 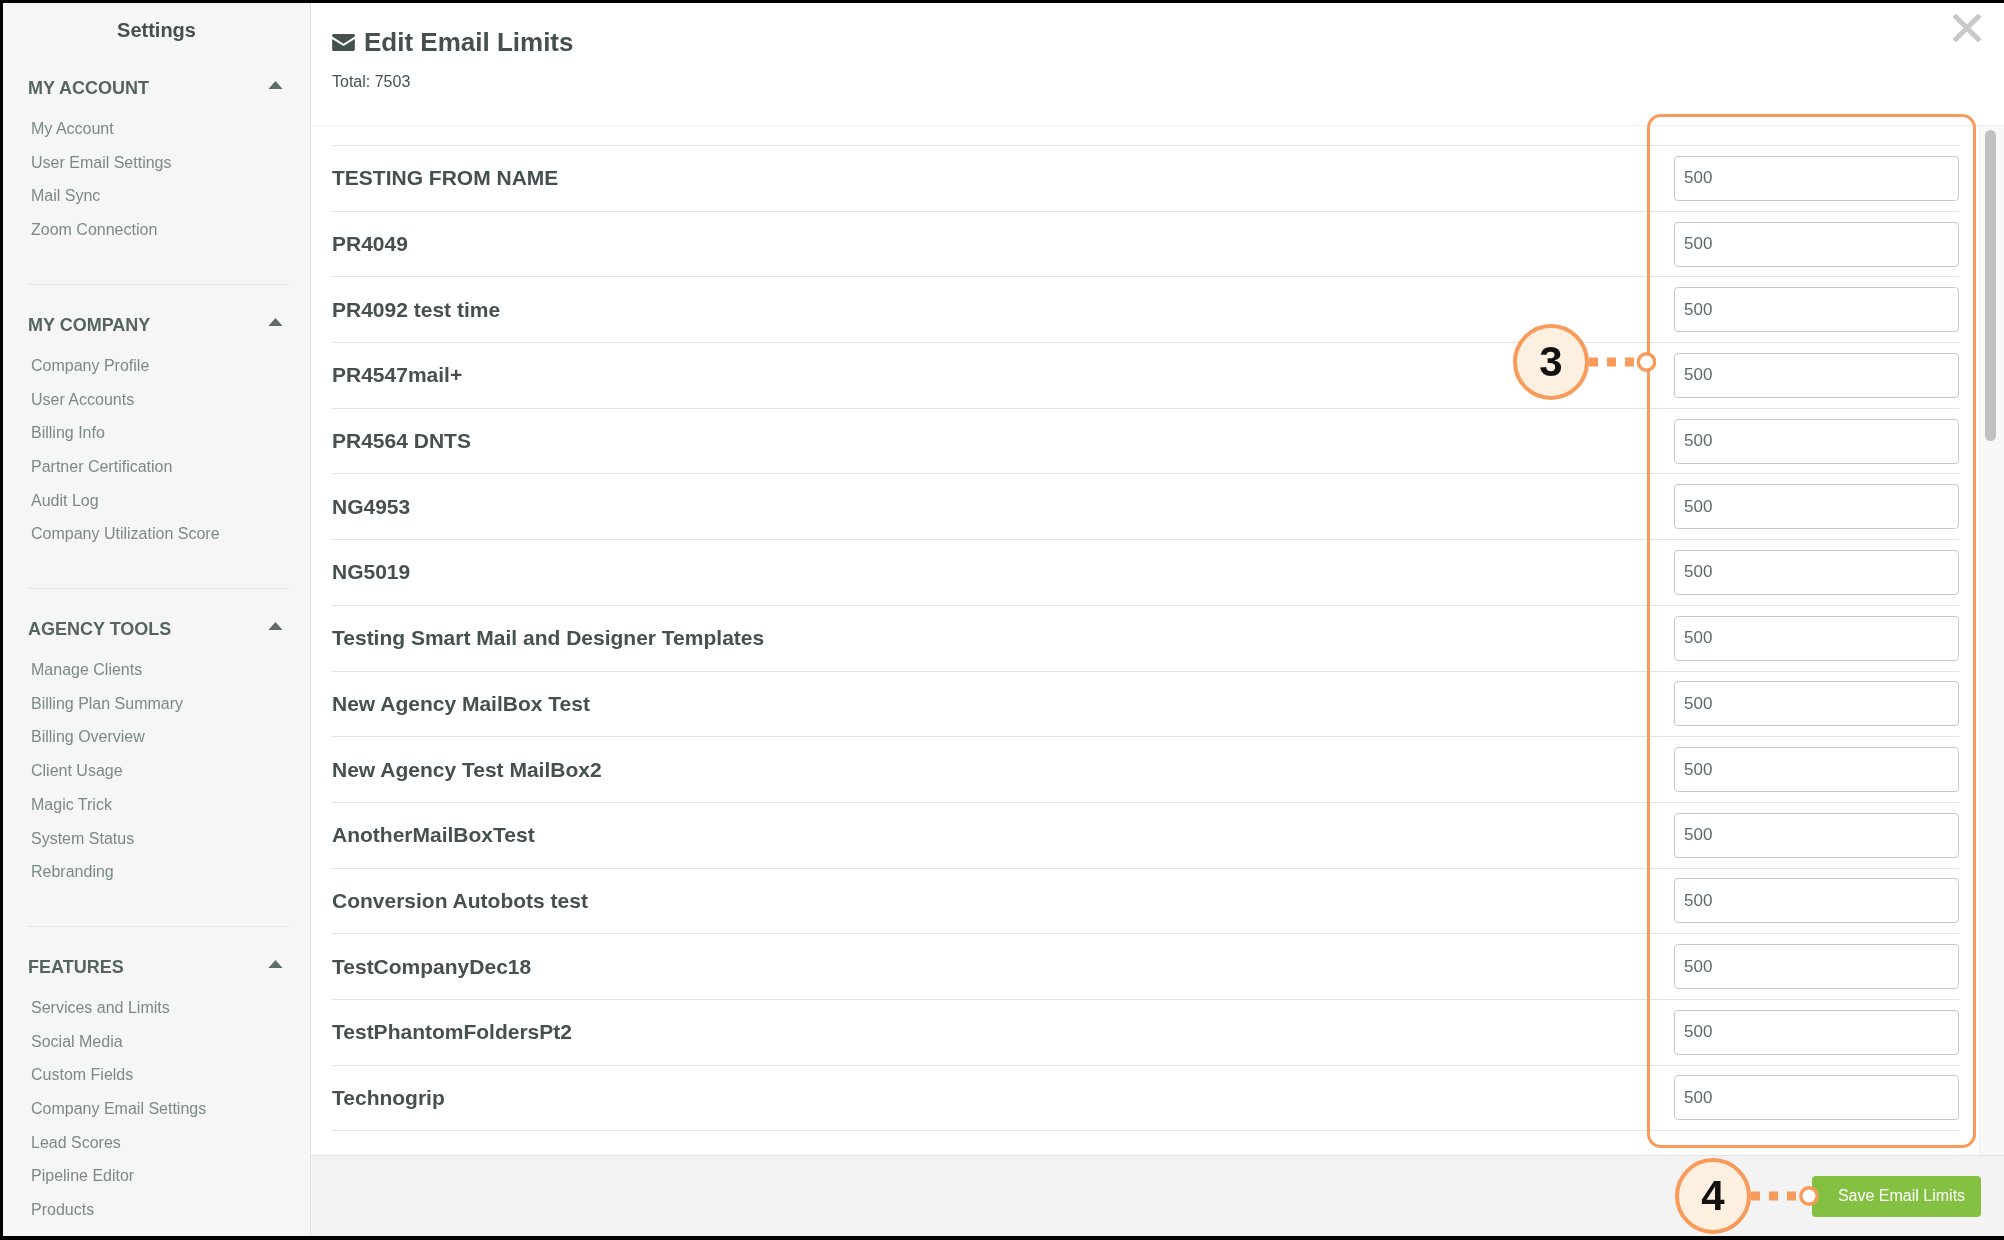 What do you see at coordinates (371, 572) in the screenshot?
I see `limit-name: NG5019` at bounding box center [371, 572].